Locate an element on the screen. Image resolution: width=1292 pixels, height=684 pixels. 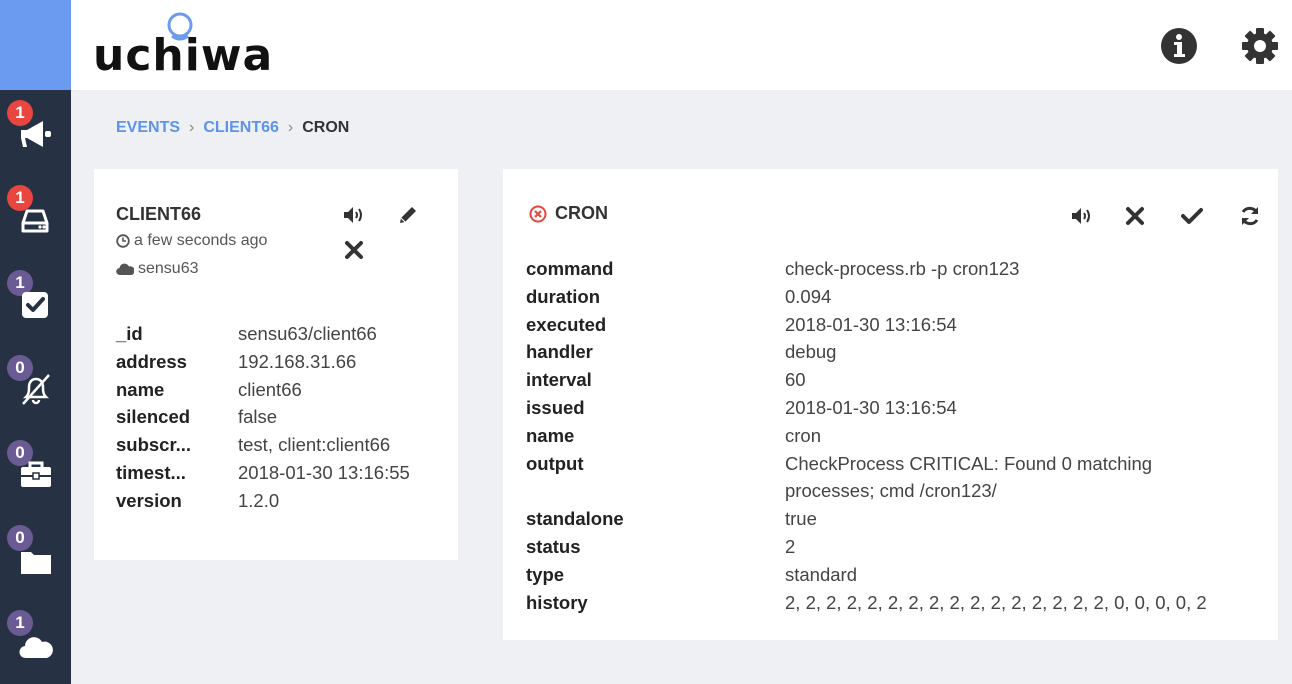
check-field-row: status 2 is located at coordinates (866, 547).